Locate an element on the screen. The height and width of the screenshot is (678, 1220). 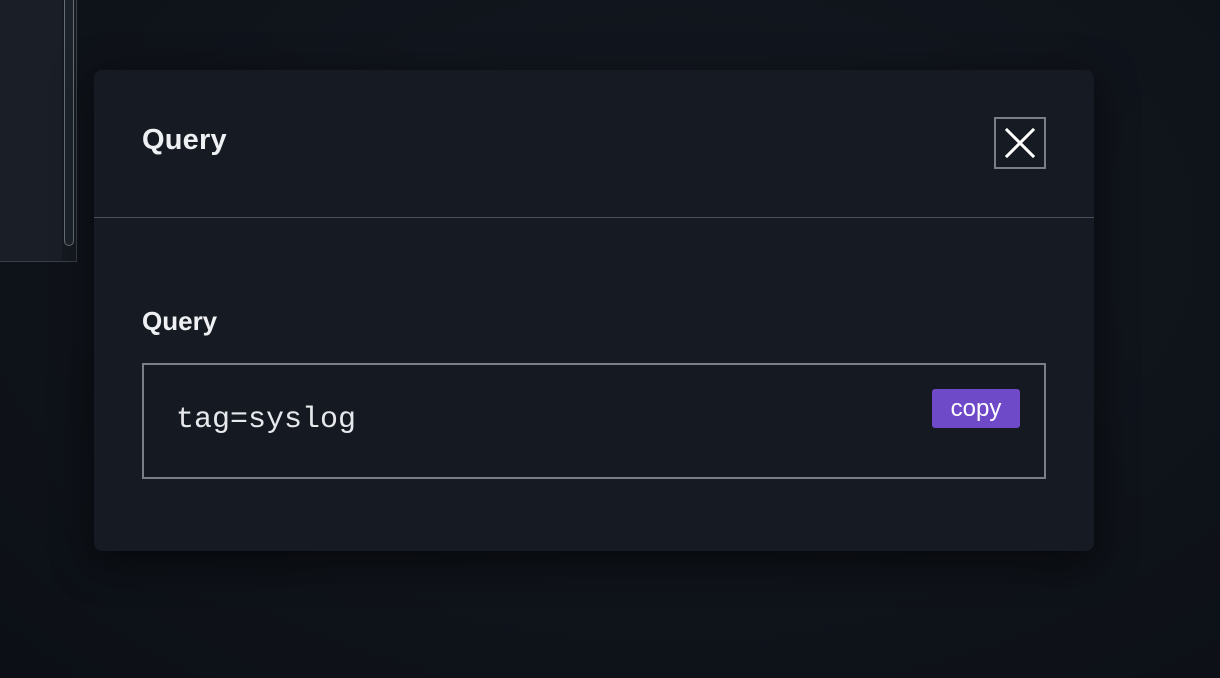
close-button is located at coordinates (1020, 143).